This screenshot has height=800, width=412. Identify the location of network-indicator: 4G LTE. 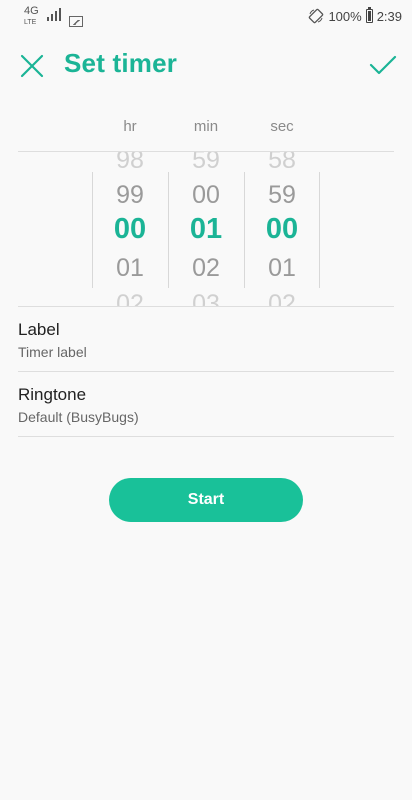
(31, 19).